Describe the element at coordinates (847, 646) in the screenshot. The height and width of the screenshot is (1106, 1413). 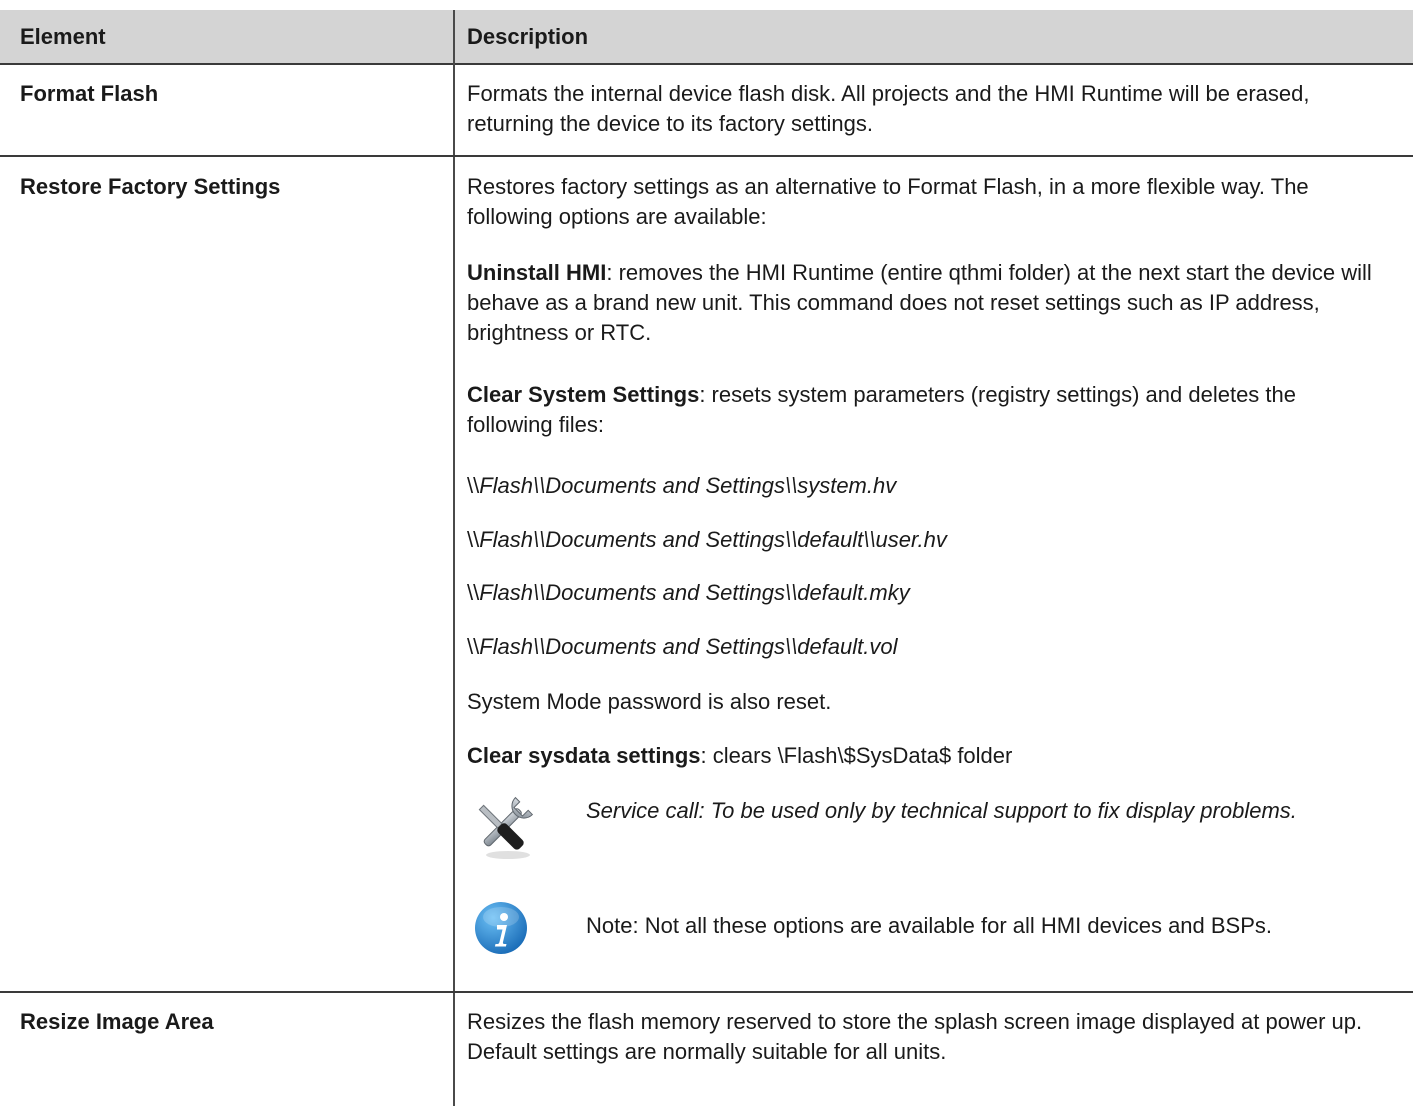
I see `path-seg: default.vol` at that location.